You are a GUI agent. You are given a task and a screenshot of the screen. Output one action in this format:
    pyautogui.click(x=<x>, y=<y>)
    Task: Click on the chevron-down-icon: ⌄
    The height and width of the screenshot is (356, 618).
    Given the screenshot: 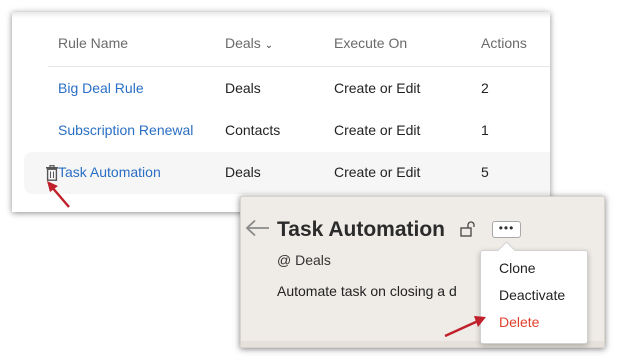 What is the action you would take?
    pyautogui.click(x=269, y=45)
    